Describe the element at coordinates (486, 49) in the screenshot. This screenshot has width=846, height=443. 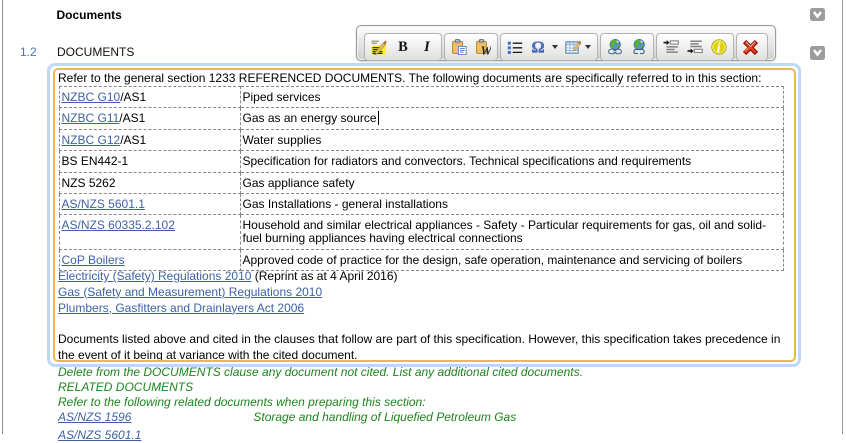
I see `svg-text: W` at that location.